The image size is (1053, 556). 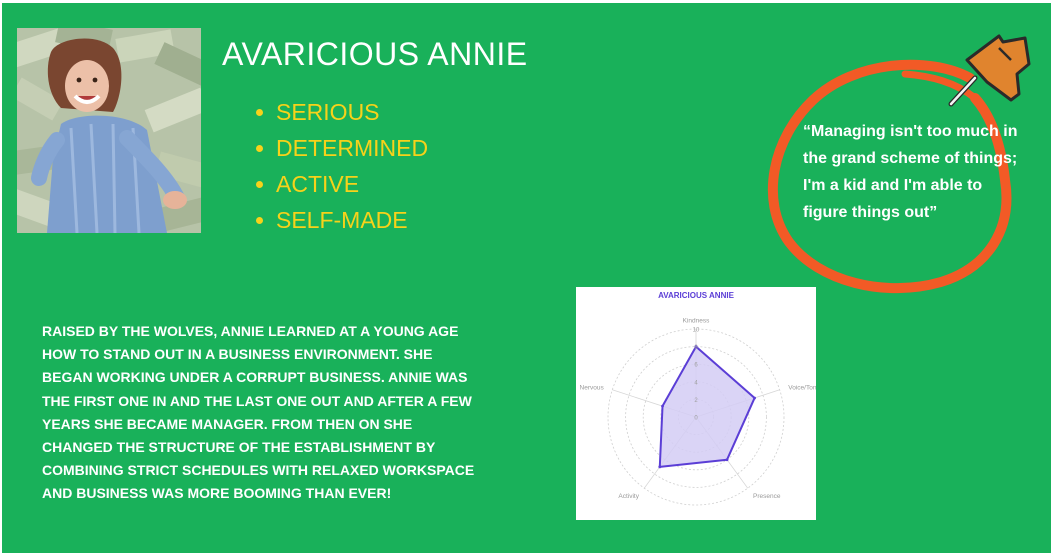 I want to click on trait-item: ACTIVE, so click(x=342, y=186).